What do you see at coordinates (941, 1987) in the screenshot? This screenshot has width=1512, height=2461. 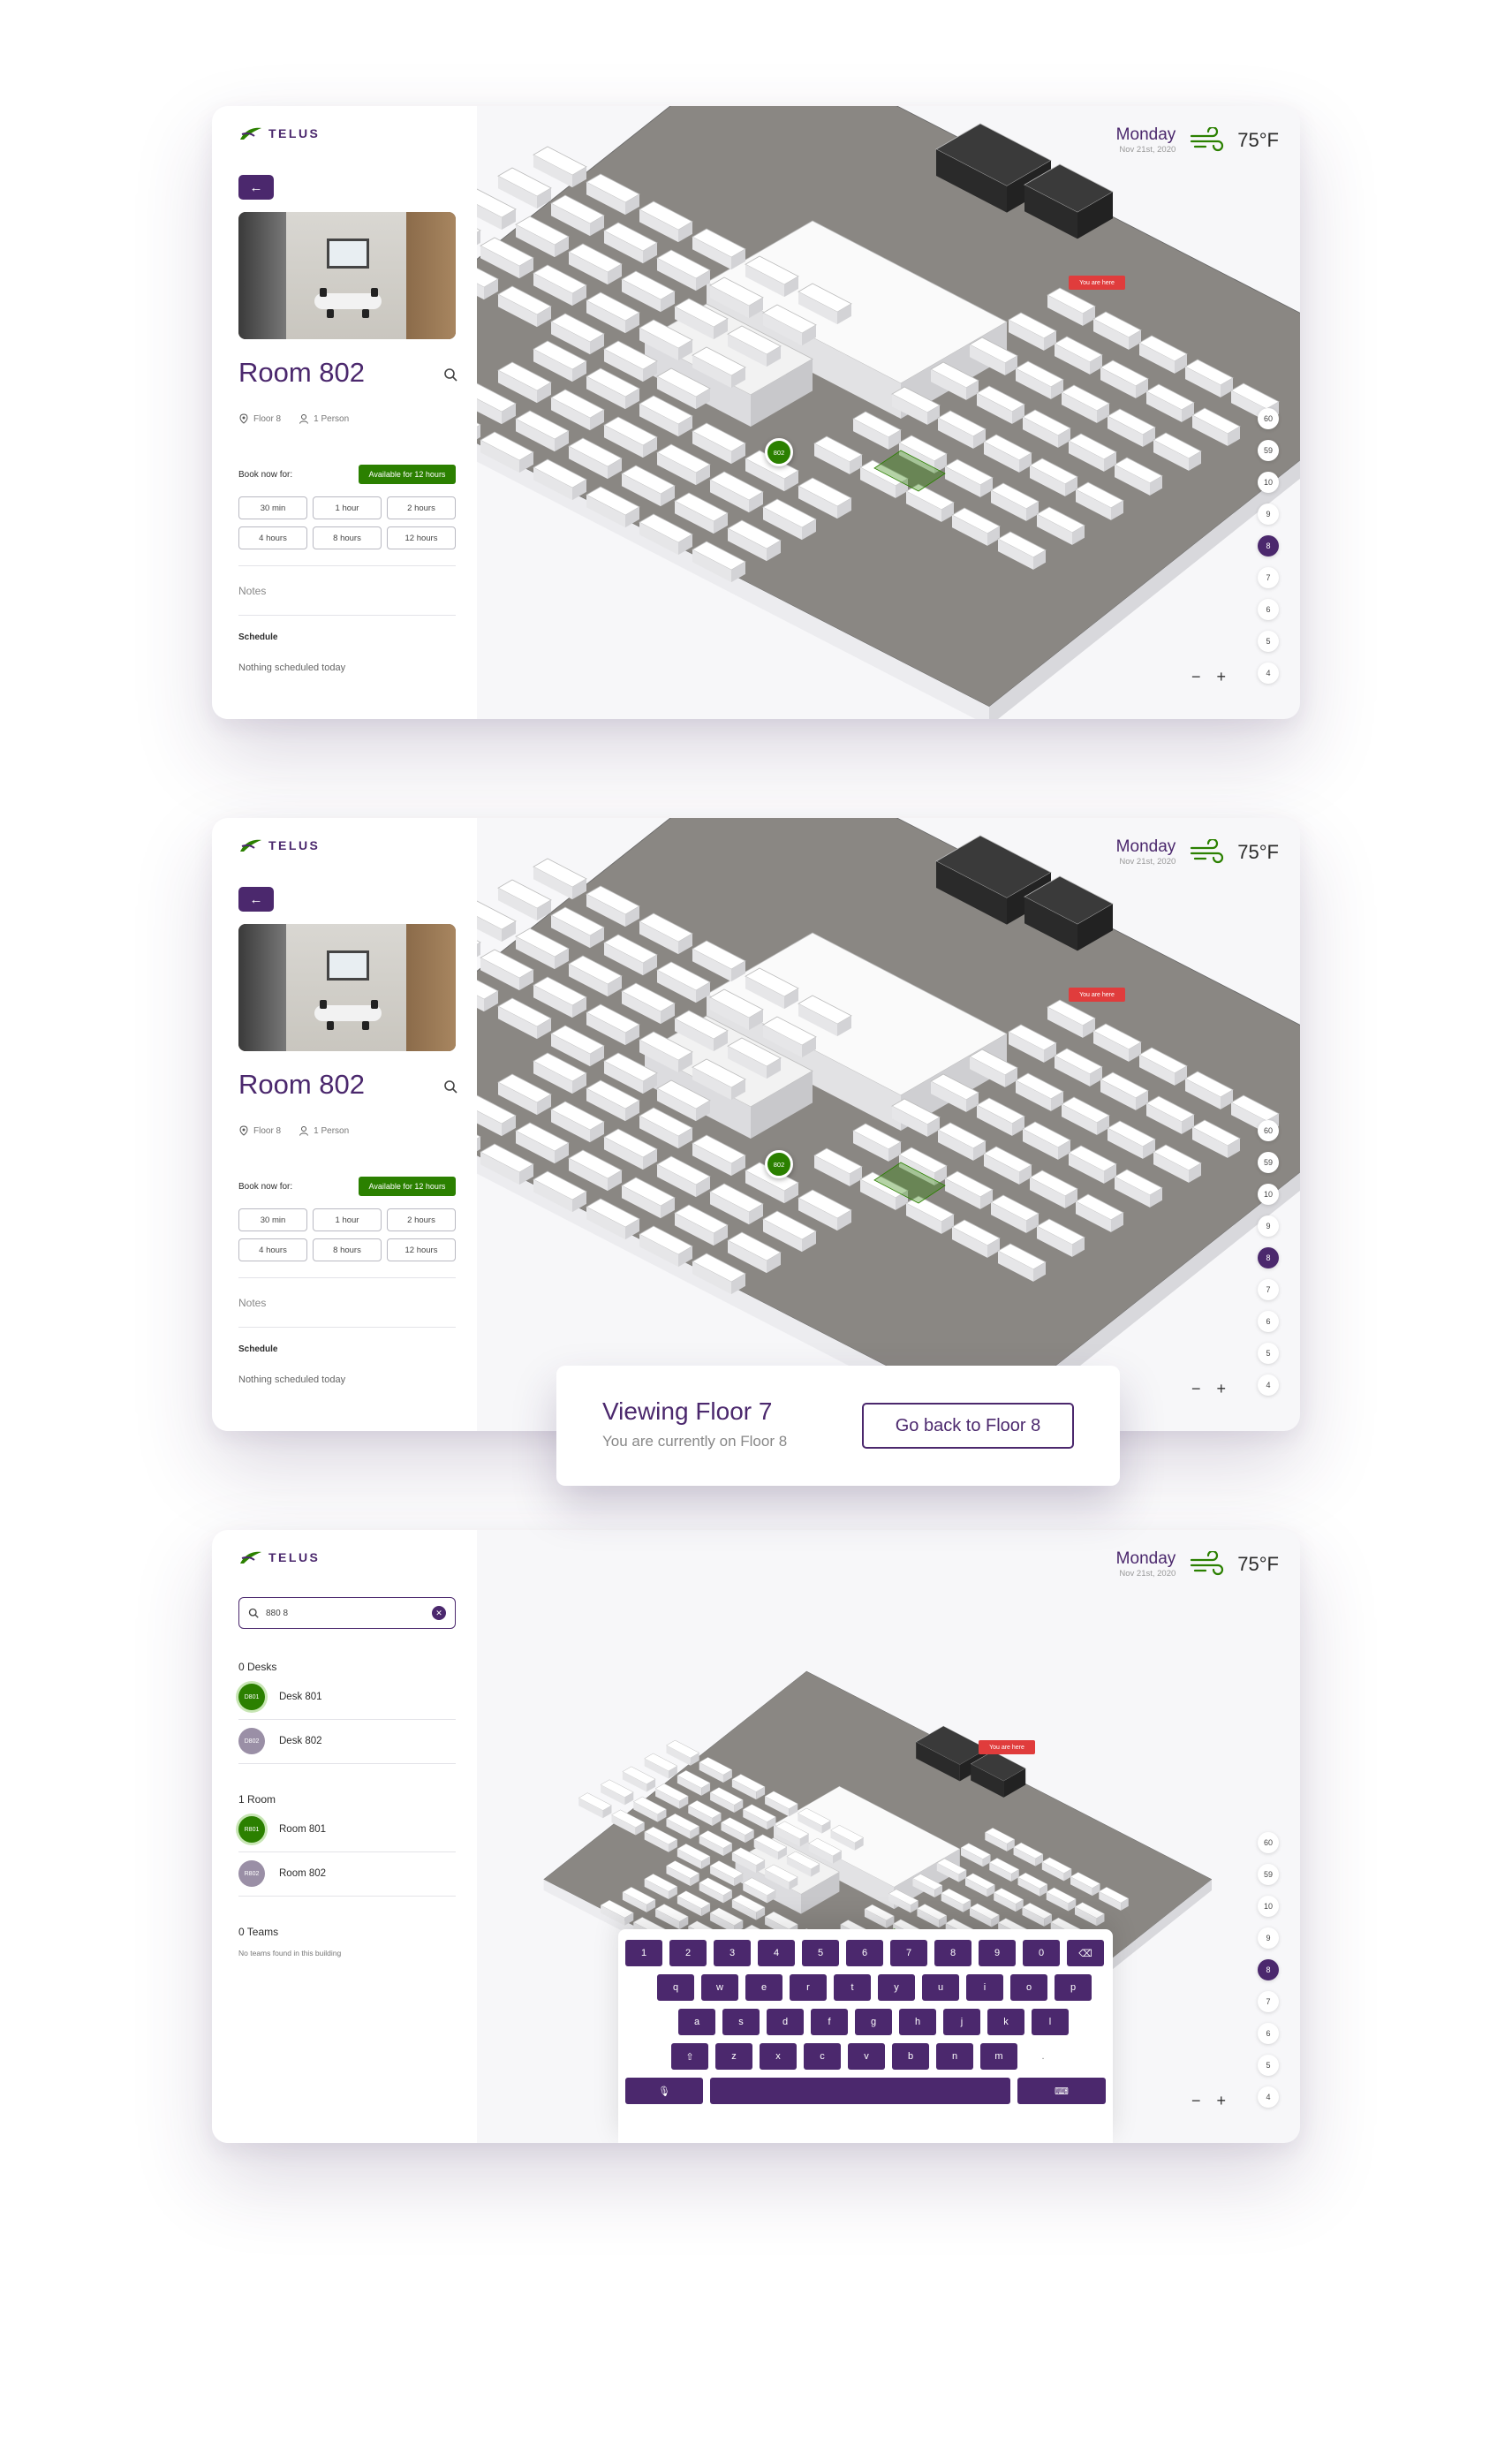 I see `key-u: u` at bounding box center [941, 1987].